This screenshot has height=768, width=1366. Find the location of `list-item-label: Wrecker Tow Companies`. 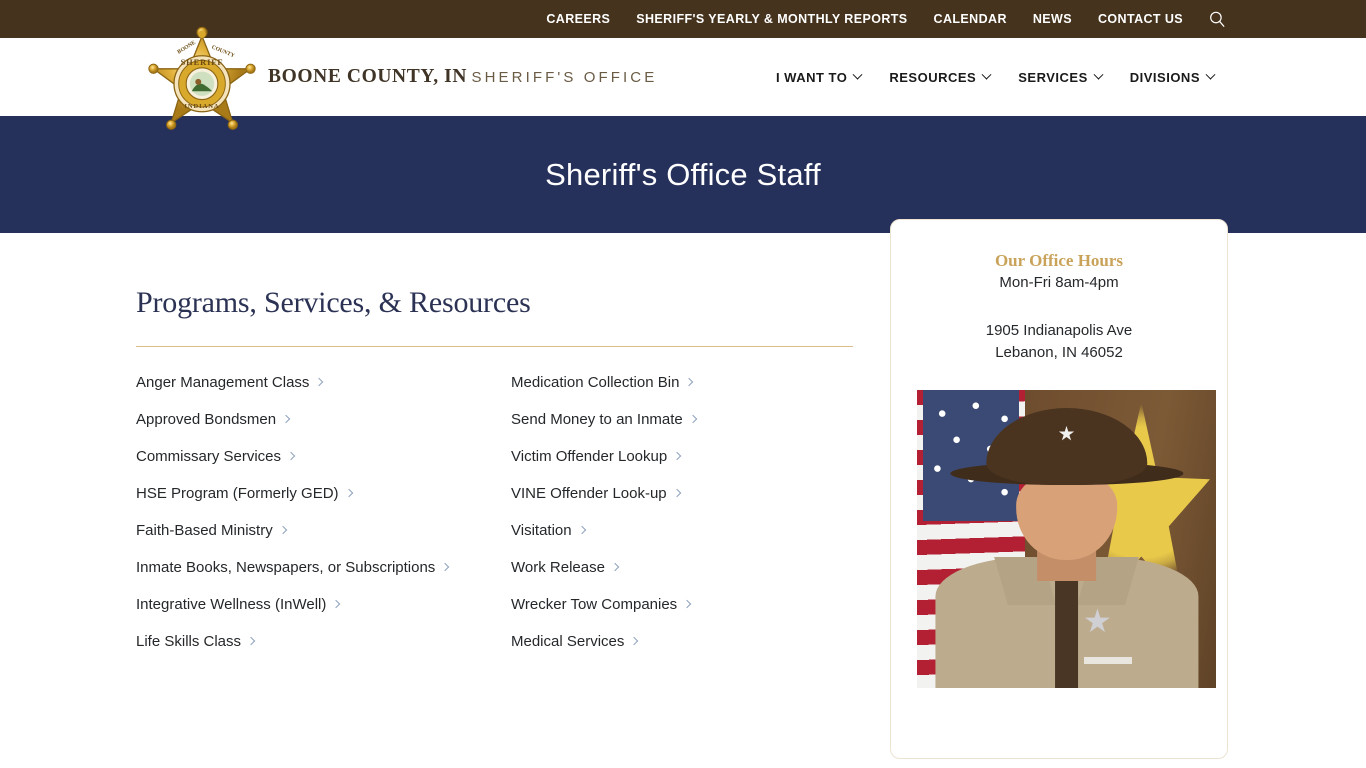

list-item-label: Wrecker Tow Companies is located at coordinates (594, 604).